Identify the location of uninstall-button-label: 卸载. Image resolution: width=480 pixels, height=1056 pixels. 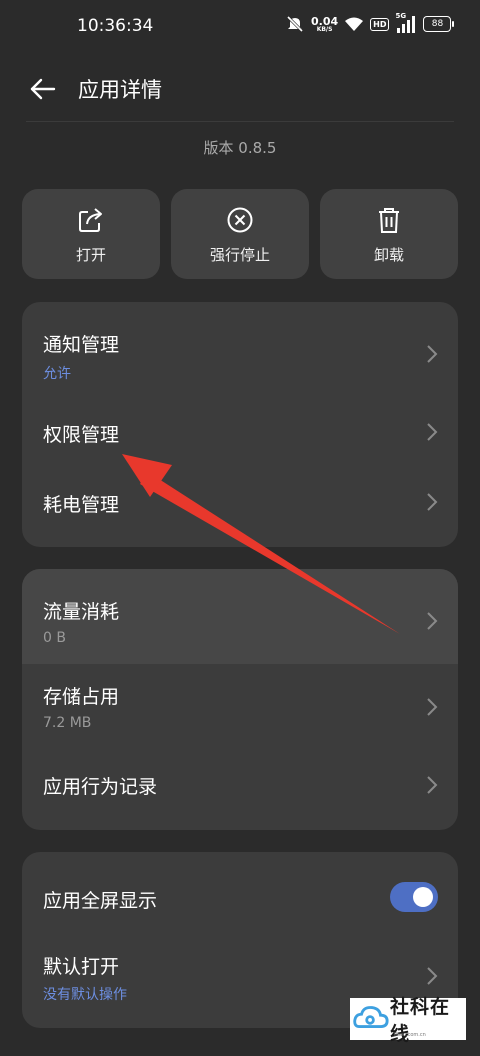
(388, 255).